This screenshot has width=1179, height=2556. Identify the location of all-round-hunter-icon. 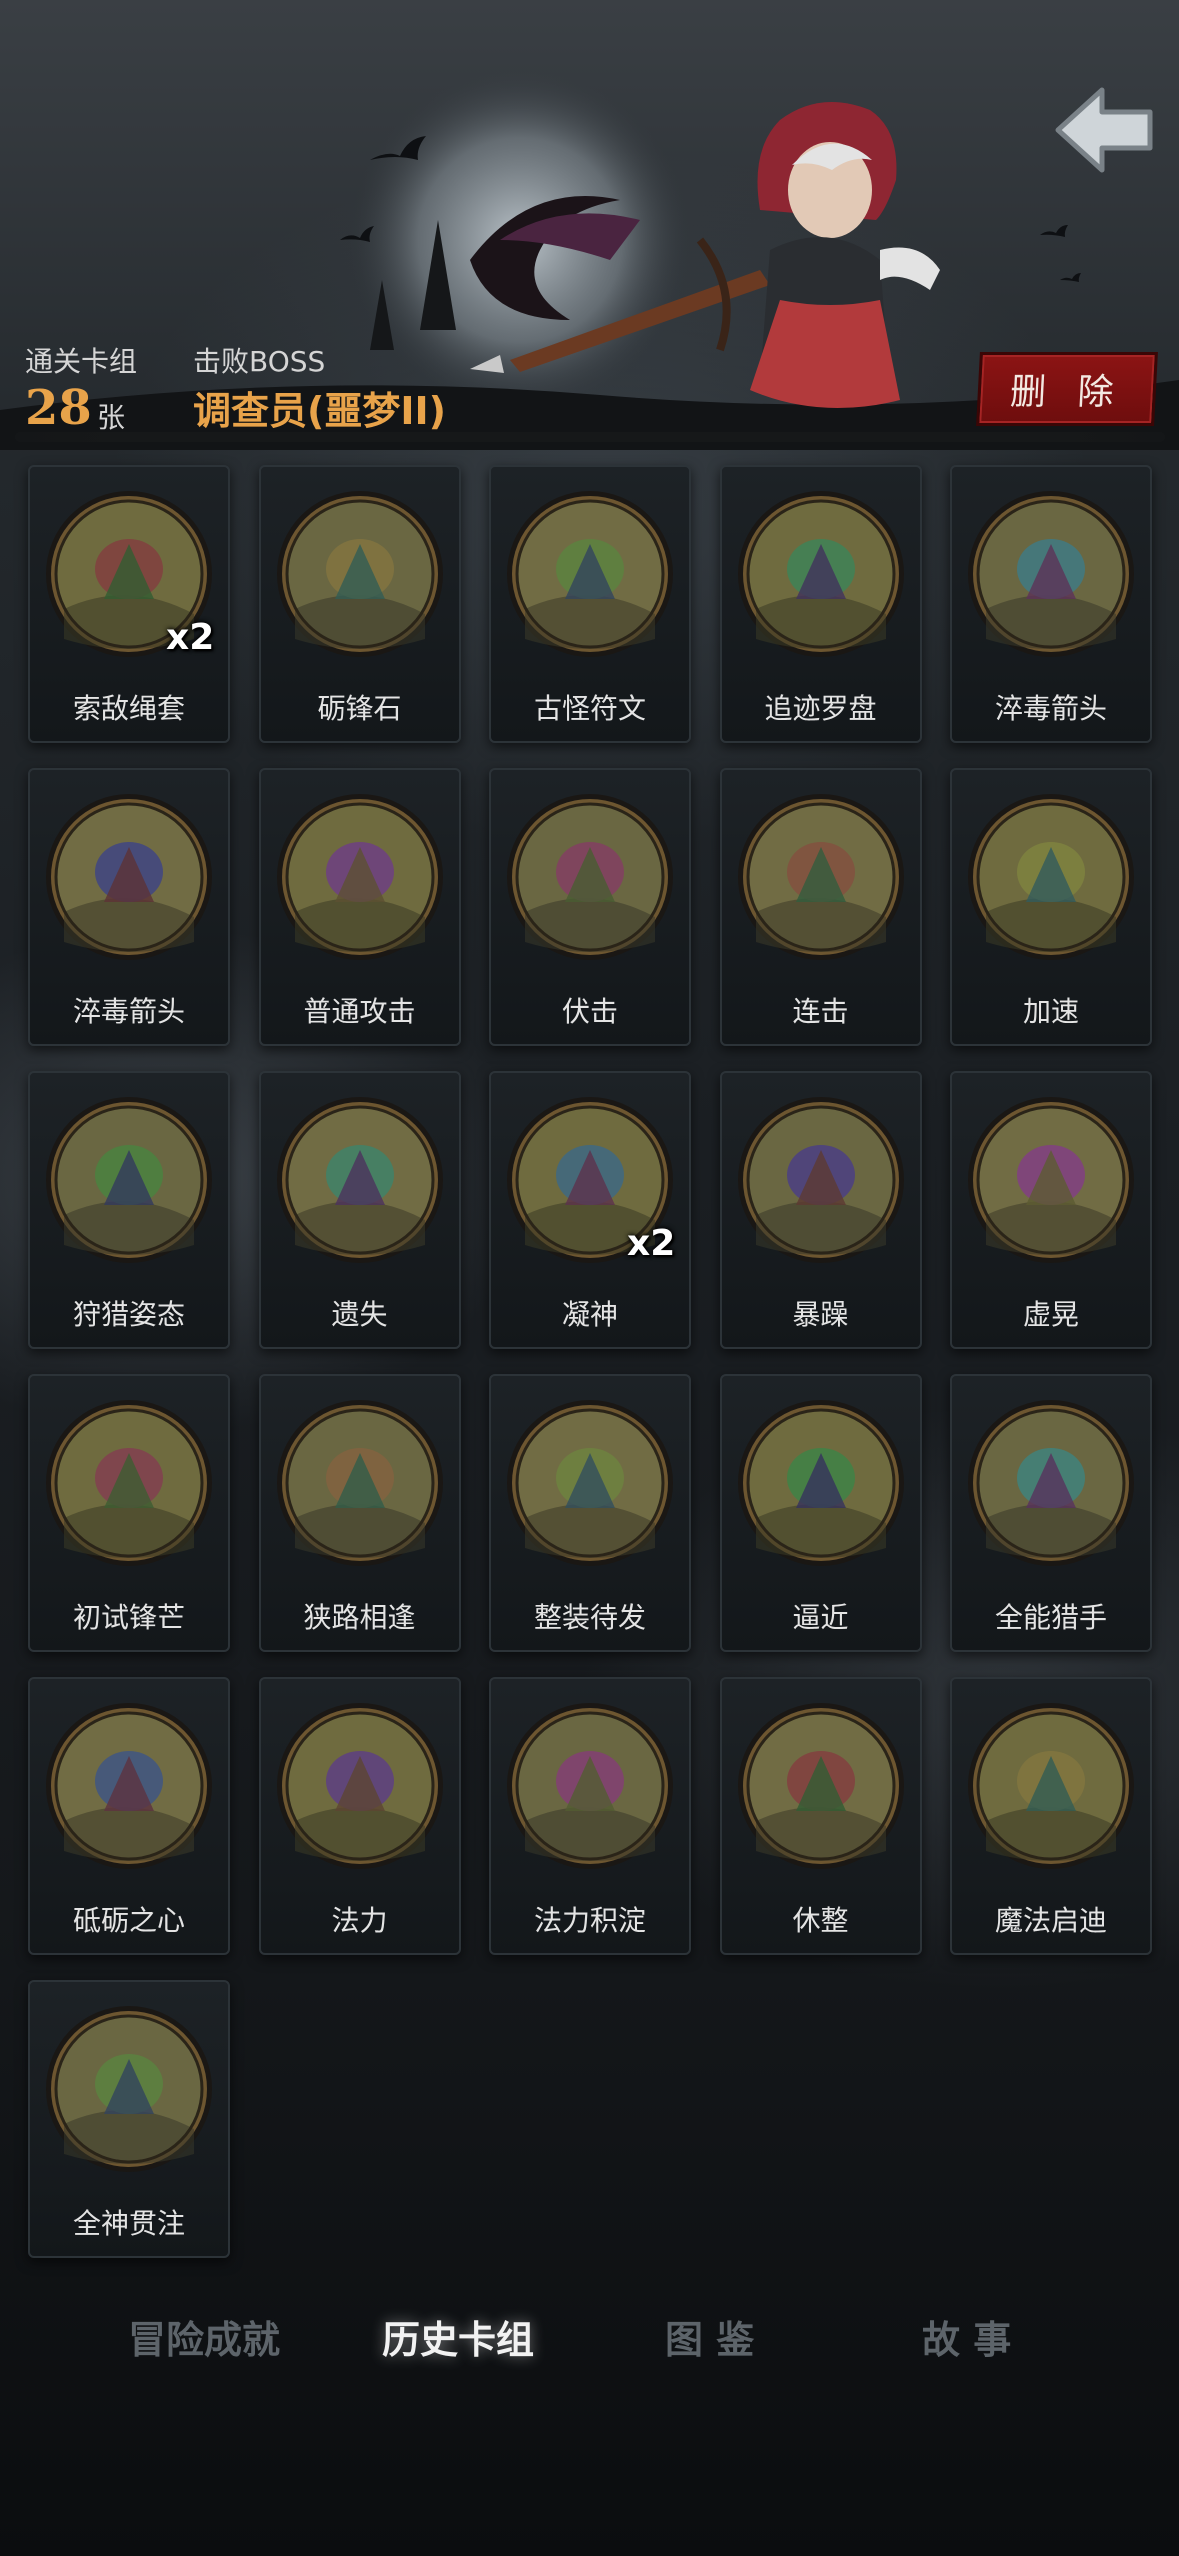
(1051, 1483).